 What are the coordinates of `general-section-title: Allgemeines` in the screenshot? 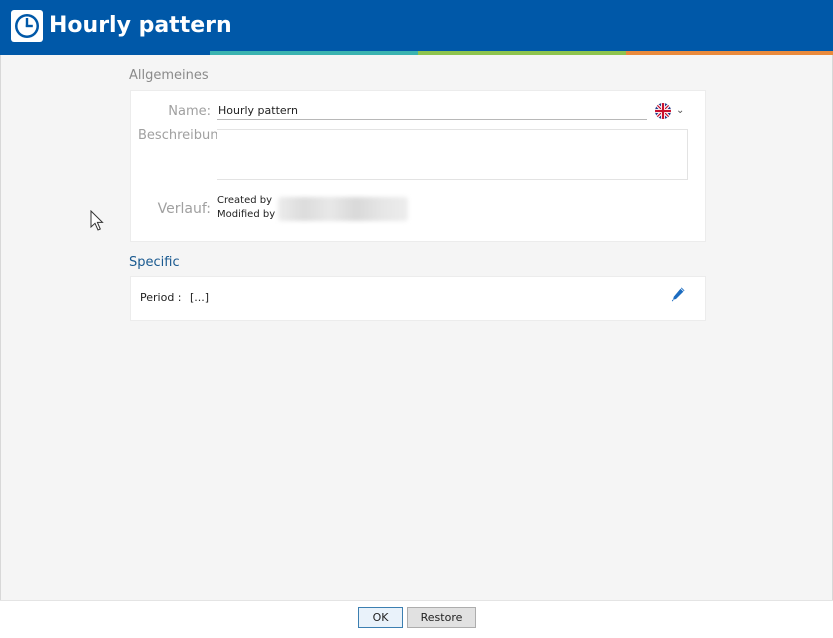 It's located at (169, 75).